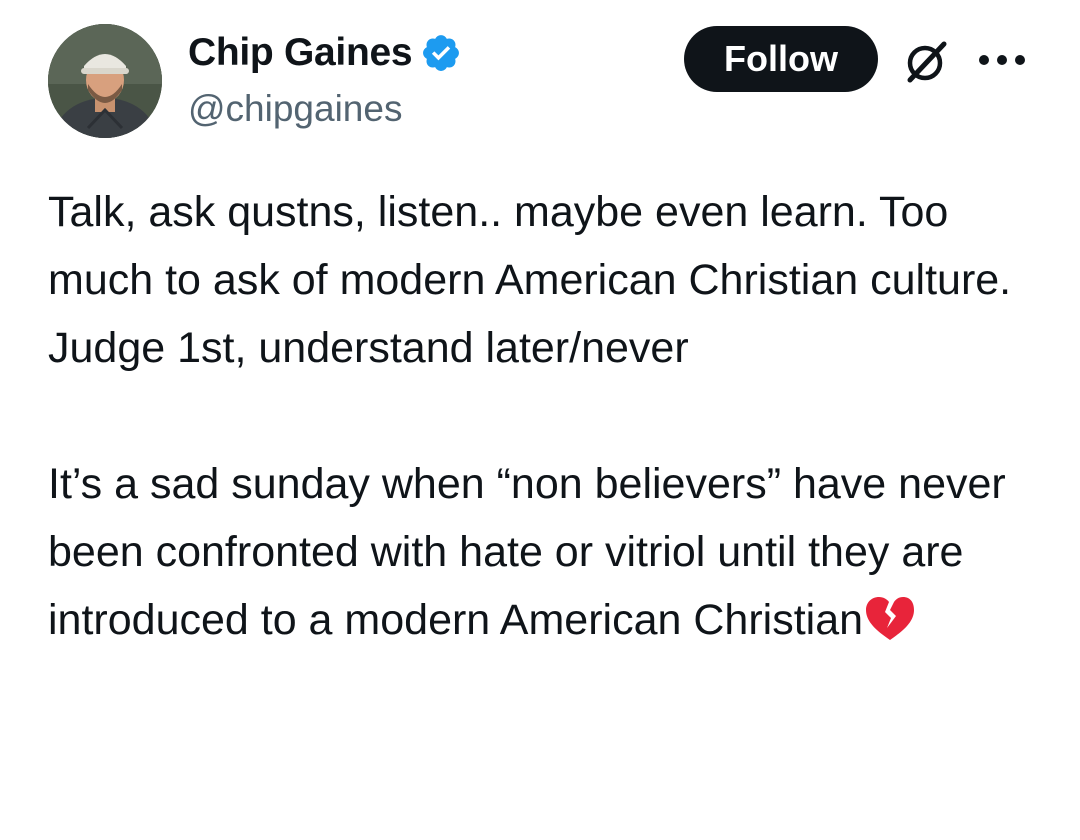 This screenshot has width=1080, height=840. Describe the element at coordinates (890, 619) in the screenshot. I see `broken-heart-icon` at that location.